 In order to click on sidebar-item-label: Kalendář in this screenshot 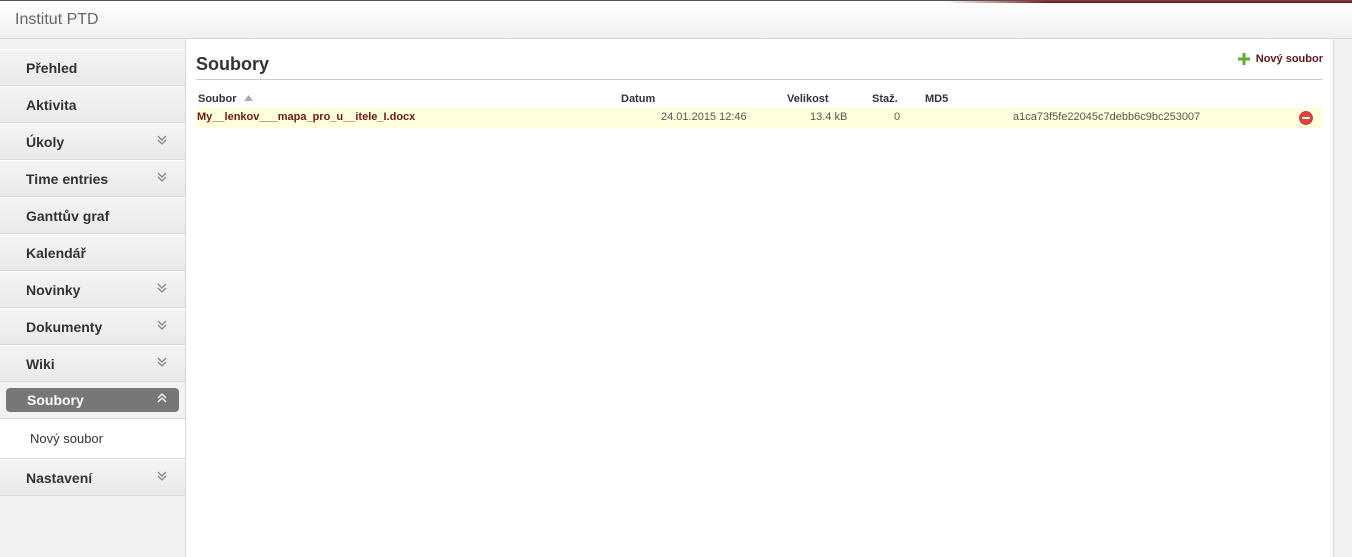, I will do `click(56, 253)`.